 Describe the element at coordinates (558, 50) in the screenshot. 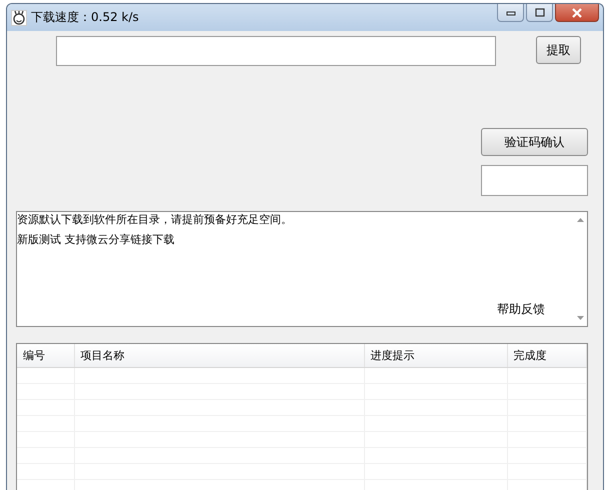

I see `extract-button: 提取` at that location.